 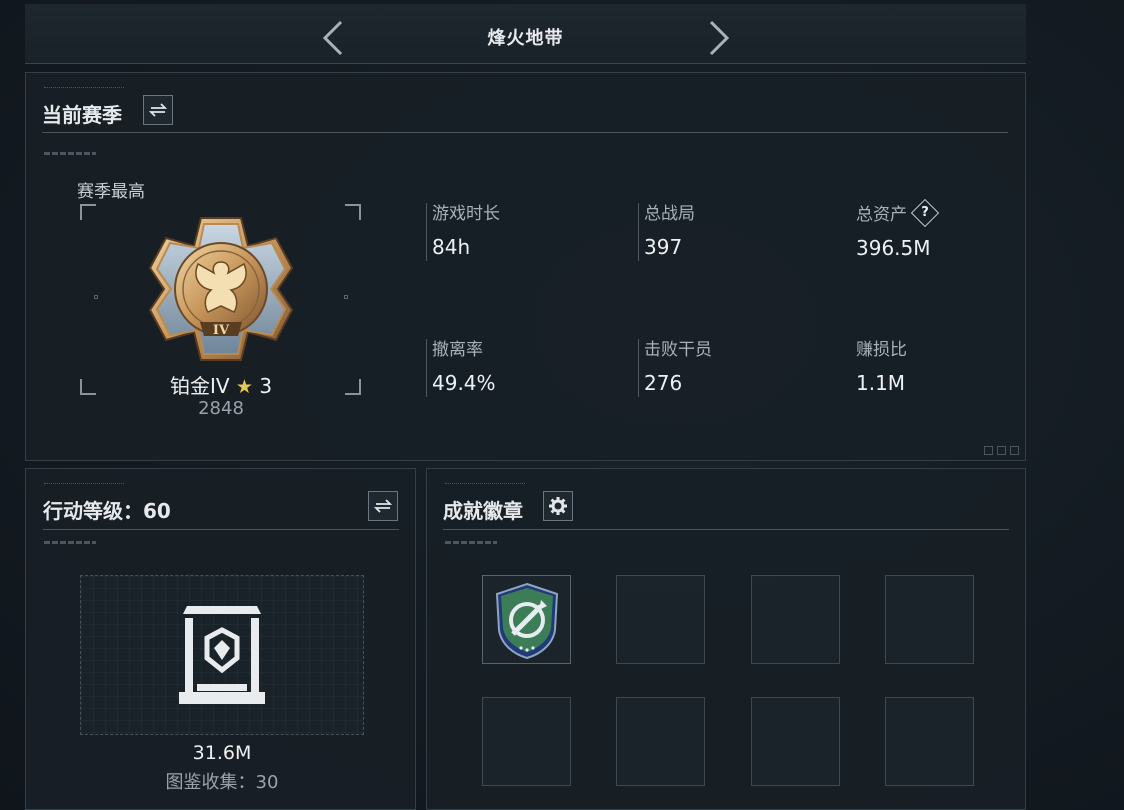 What do you see at coordinates (675, 368) in the screenshot?
I see `stat-operators-defeated: 击败干员 276` at bounding box center [675, 368].